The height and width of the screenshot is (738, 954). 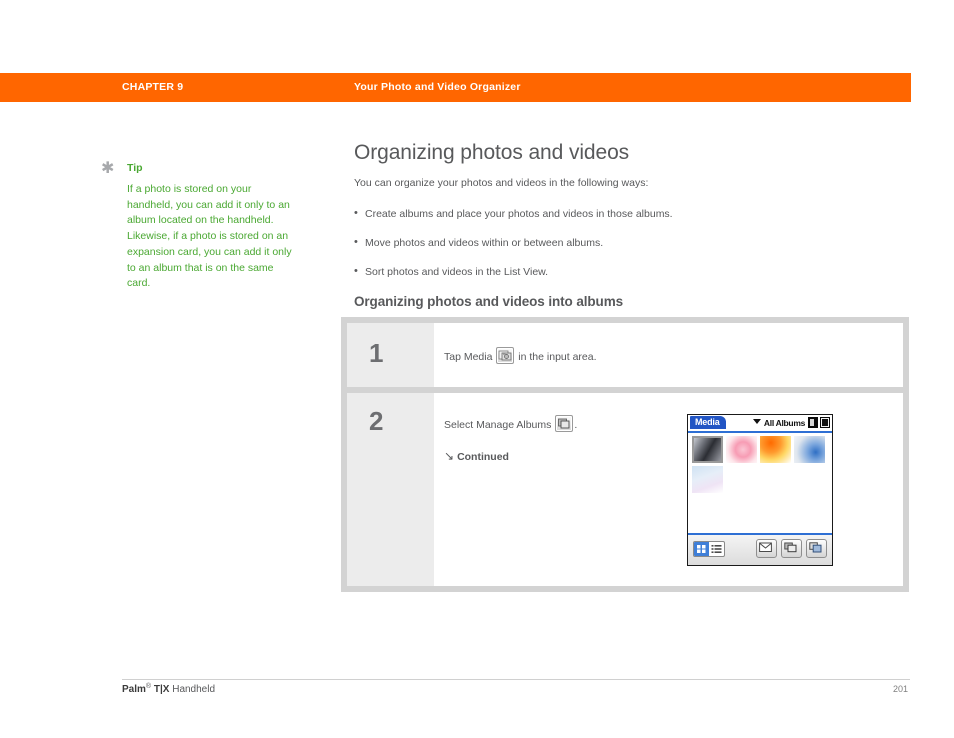 I want to click on tool-buttons, so click(x=791, y=548).